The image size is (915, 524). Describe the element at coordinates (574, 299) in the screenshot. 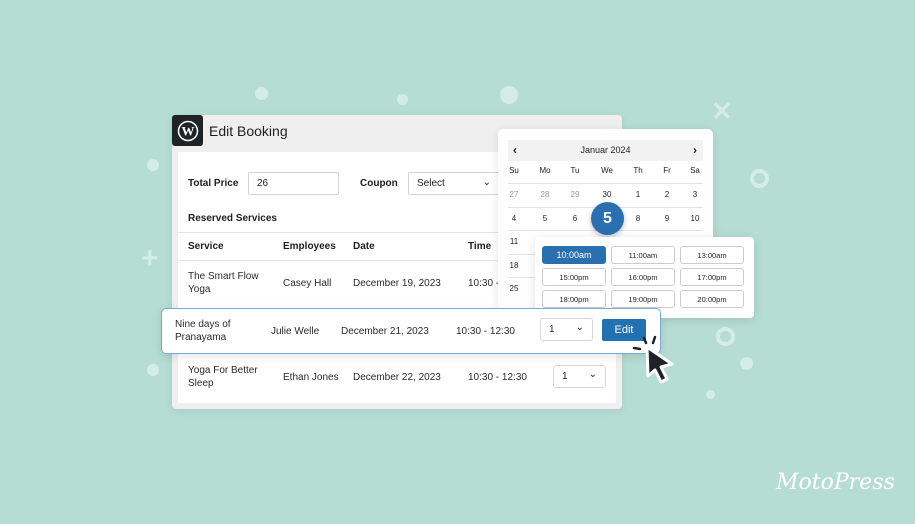

I see `time-slot-button: 18:00pm` at that location.